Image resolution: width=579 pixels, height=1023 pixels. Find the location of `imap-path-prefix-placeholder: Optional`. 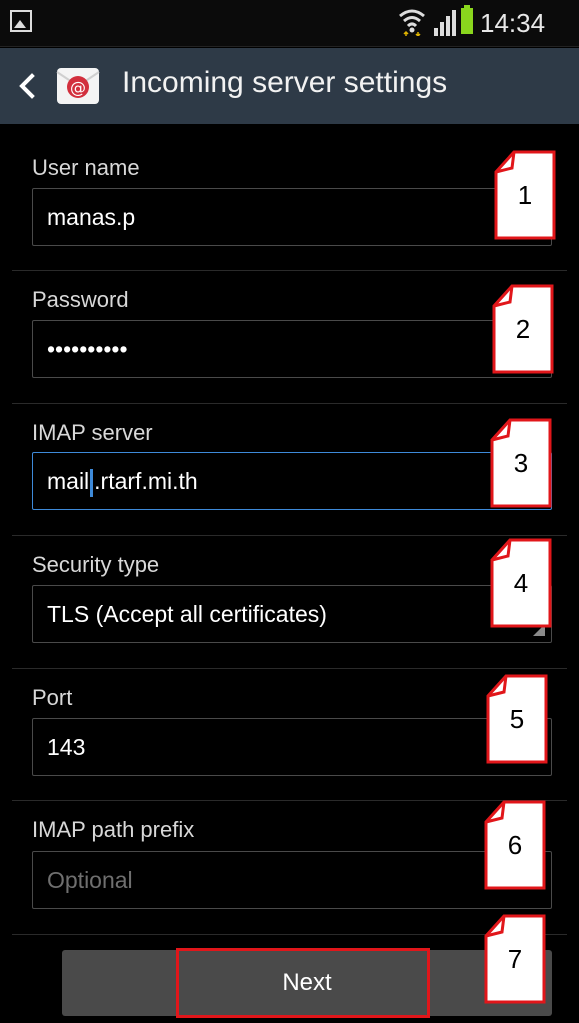

imap-path-prefix-placeholder: Optional is located at coordinates (90, 880).